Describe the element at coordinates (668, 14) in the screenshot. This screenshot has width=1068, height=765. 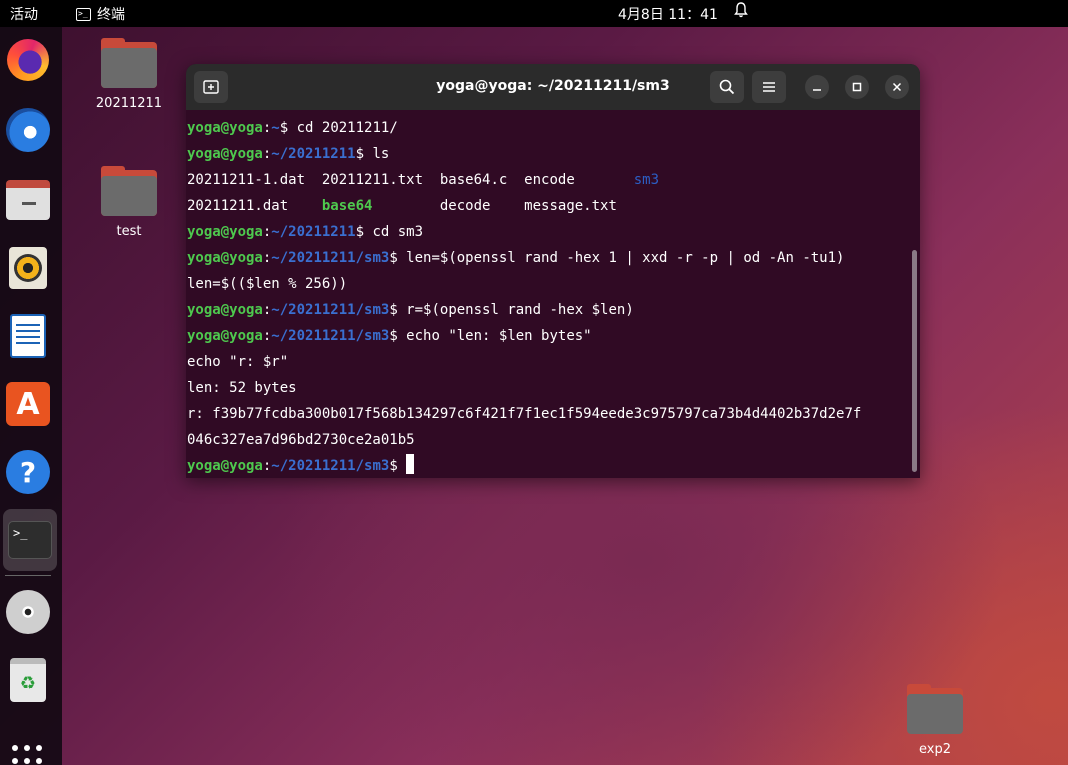
I see `clock: 4月8日 11：41` at that location.